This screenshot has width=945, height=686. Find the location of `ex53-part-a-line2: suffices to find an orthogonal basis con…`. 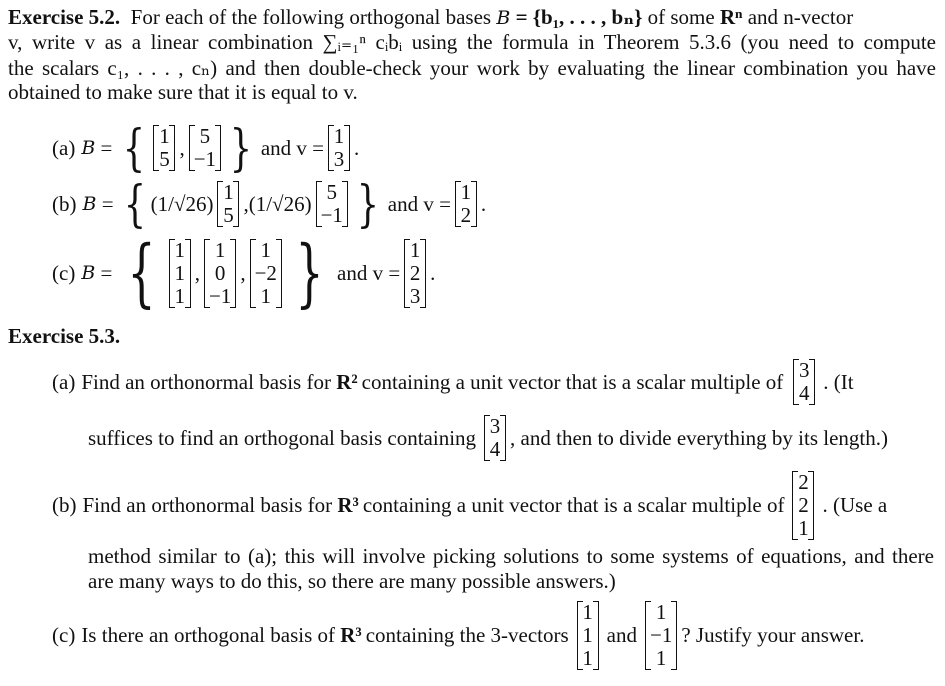

ex53-part-a-line2: suffices to find an orthogonal basis con… is located at coordinates (488, 437).